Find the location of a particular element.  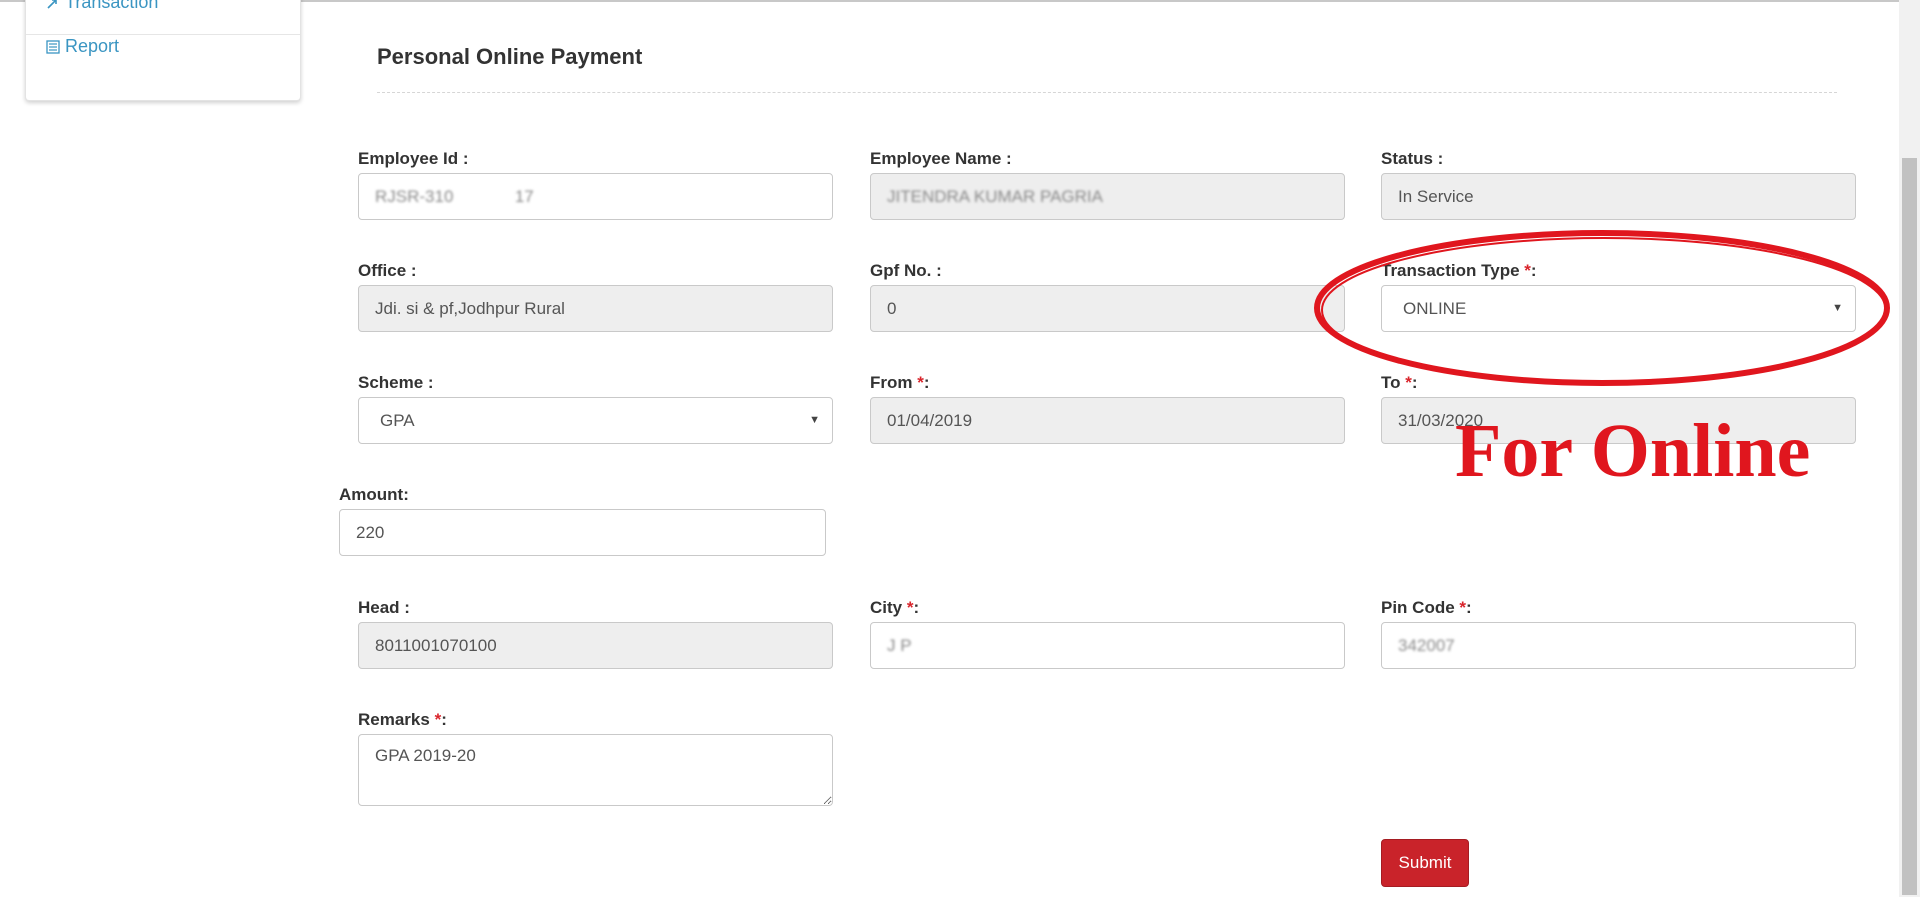

to-date-group: To *: 31/03/2020 is located at coordinates (1618, 407).